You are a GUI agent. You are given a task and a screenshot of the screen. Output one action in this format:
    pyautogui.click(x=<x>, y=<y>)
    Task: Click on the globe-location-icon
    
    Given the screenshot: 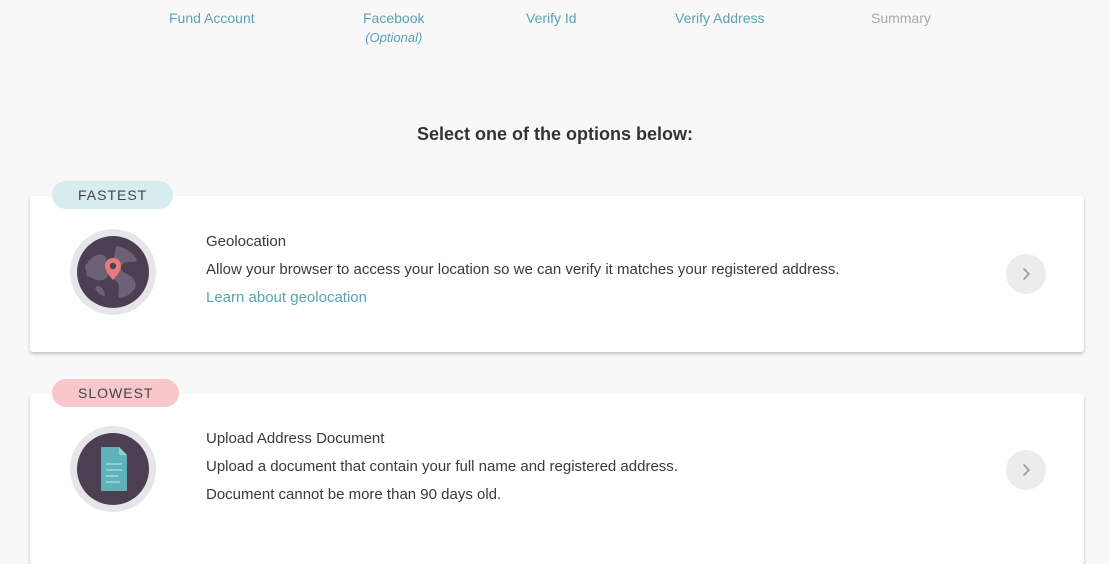 What is the action you would take?
    pyautogui.click(x=113, y=272)
    